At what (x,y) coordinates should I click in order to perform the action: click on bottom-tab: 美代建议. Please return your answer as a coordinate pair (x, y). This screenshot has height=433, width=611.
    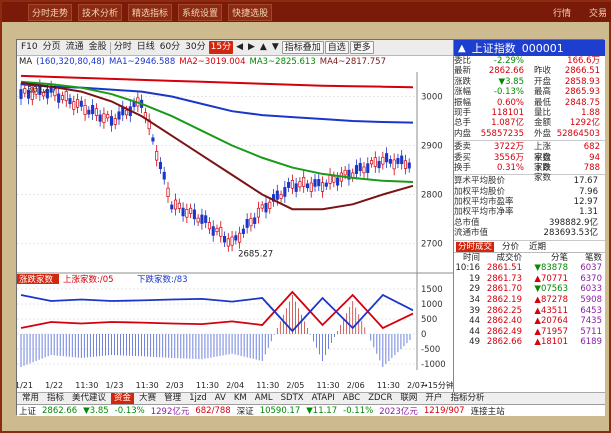
    Looking at the image, I should click on (89, 398).